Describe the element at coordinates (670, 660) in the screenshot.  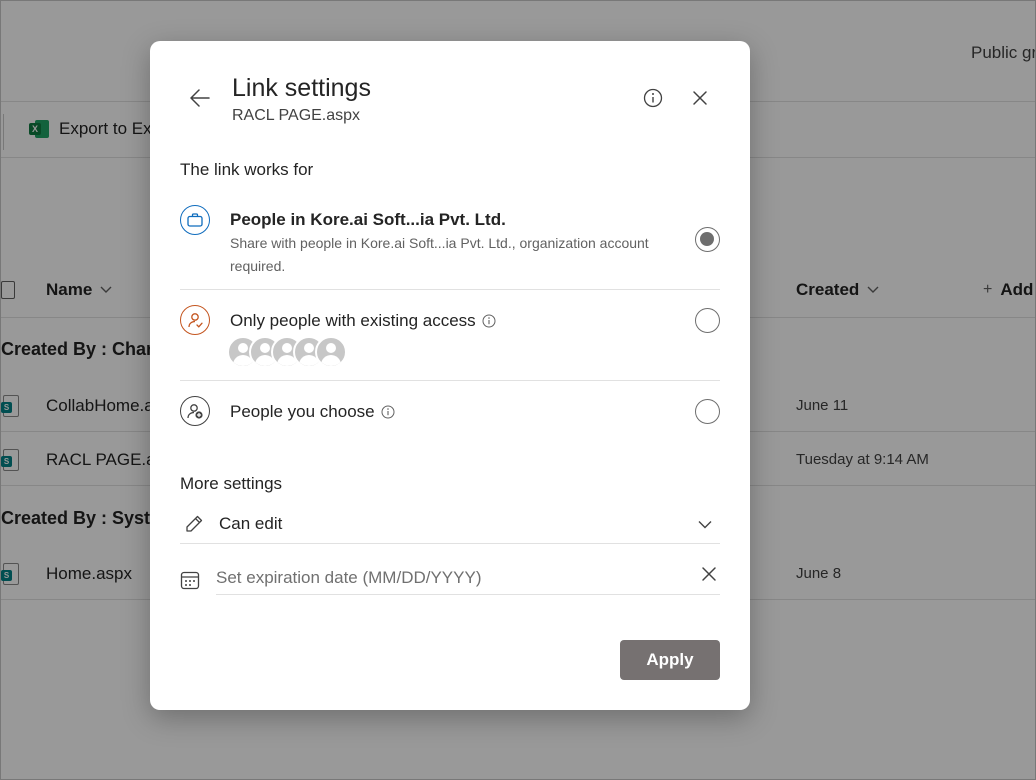
I see `apply-button: Apply` at that location.